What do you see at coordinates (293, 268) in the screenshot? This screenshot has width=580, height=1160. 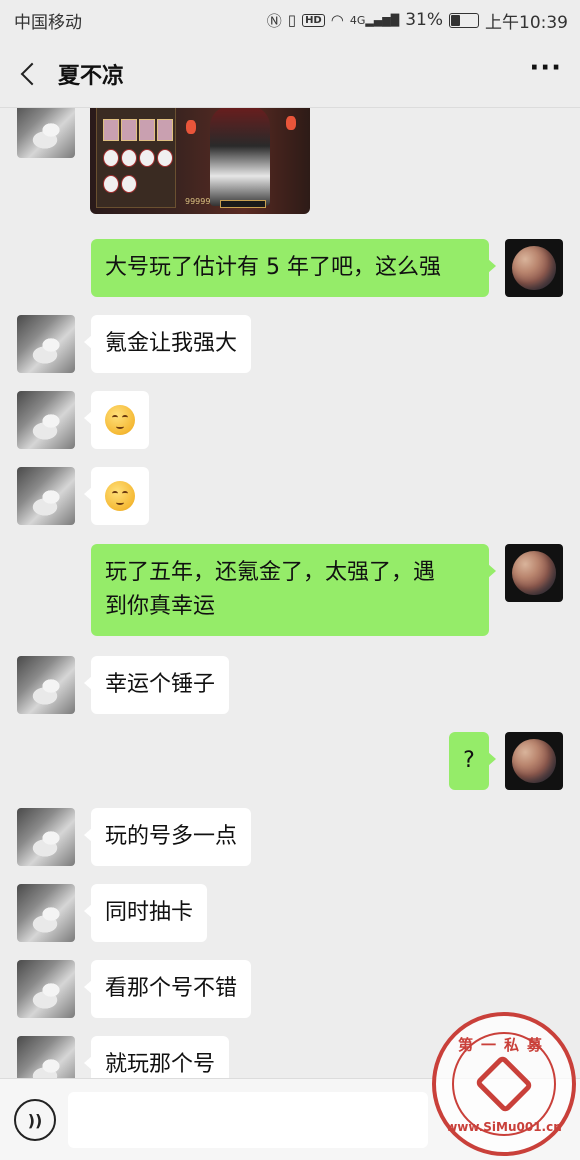 I see `message-bubble-outgoing: 大号玩了估计有 5 年了吧，这么强` at bounding box center [293, 268].